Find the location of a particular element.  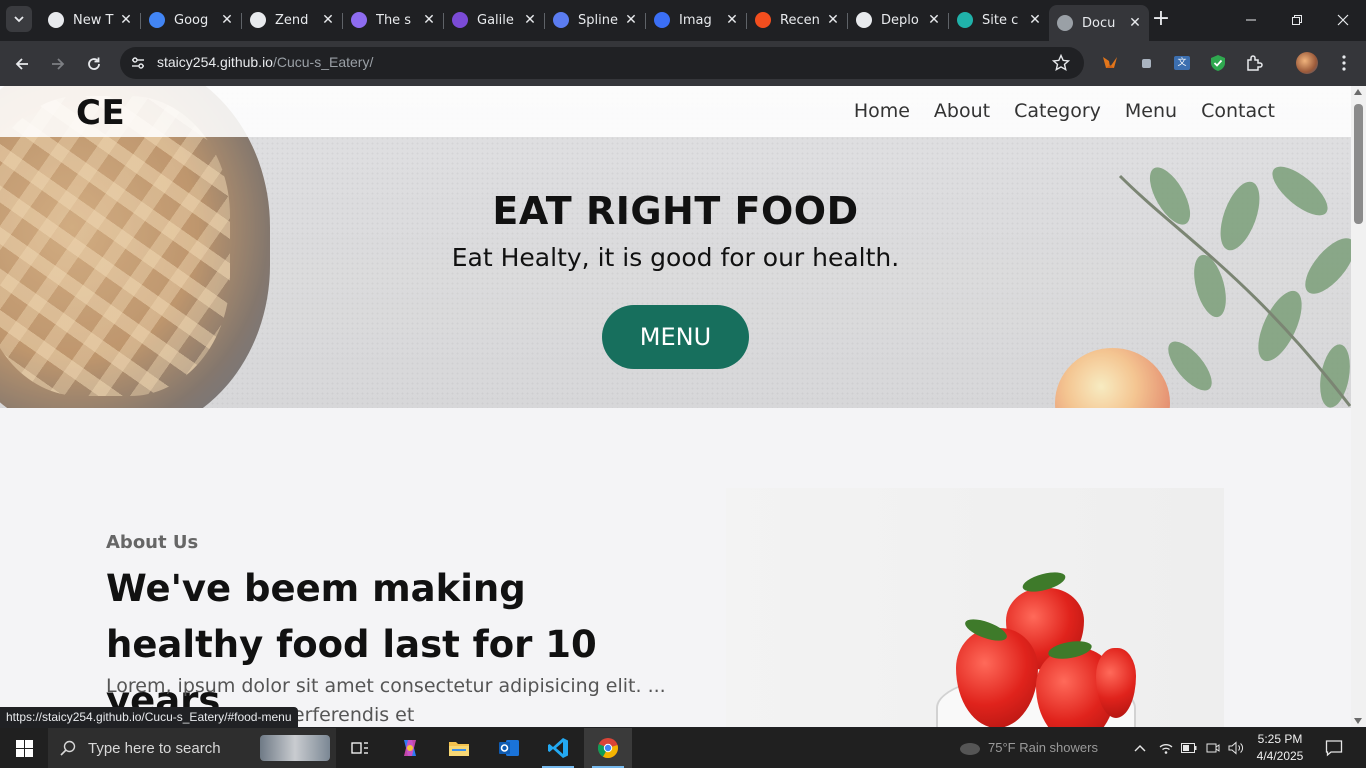

network-wifi-icon is located at coordinates (1166, 748).